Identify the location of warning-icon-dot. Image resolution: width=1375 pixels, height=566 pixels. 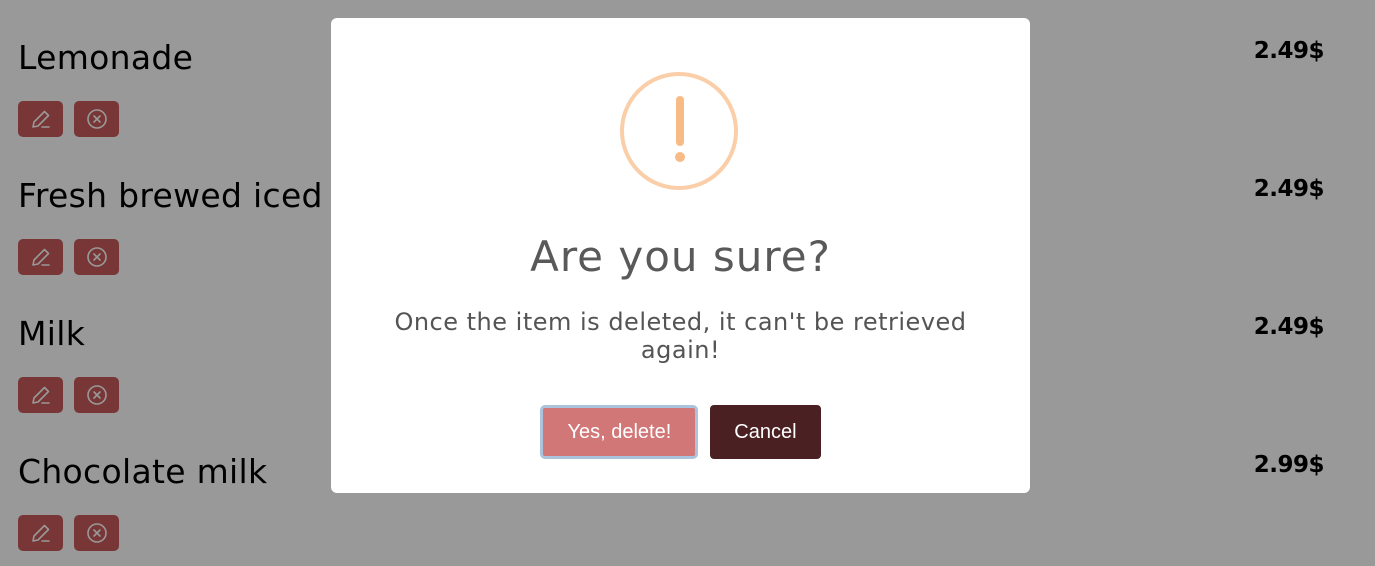
(680, 157).